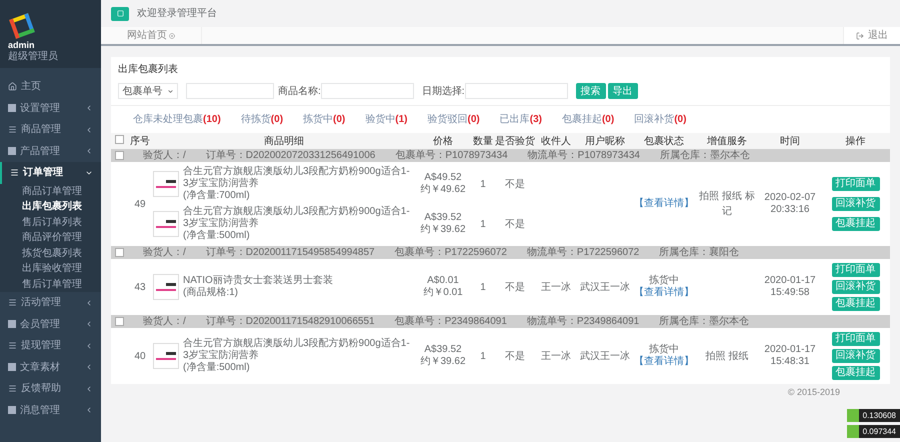 This screenshot has height=442, width=900. What do you see at coordinates (556, 287) in the screenshot?
I see `table-cell: 王一冰` at bounding box center [556, 287].